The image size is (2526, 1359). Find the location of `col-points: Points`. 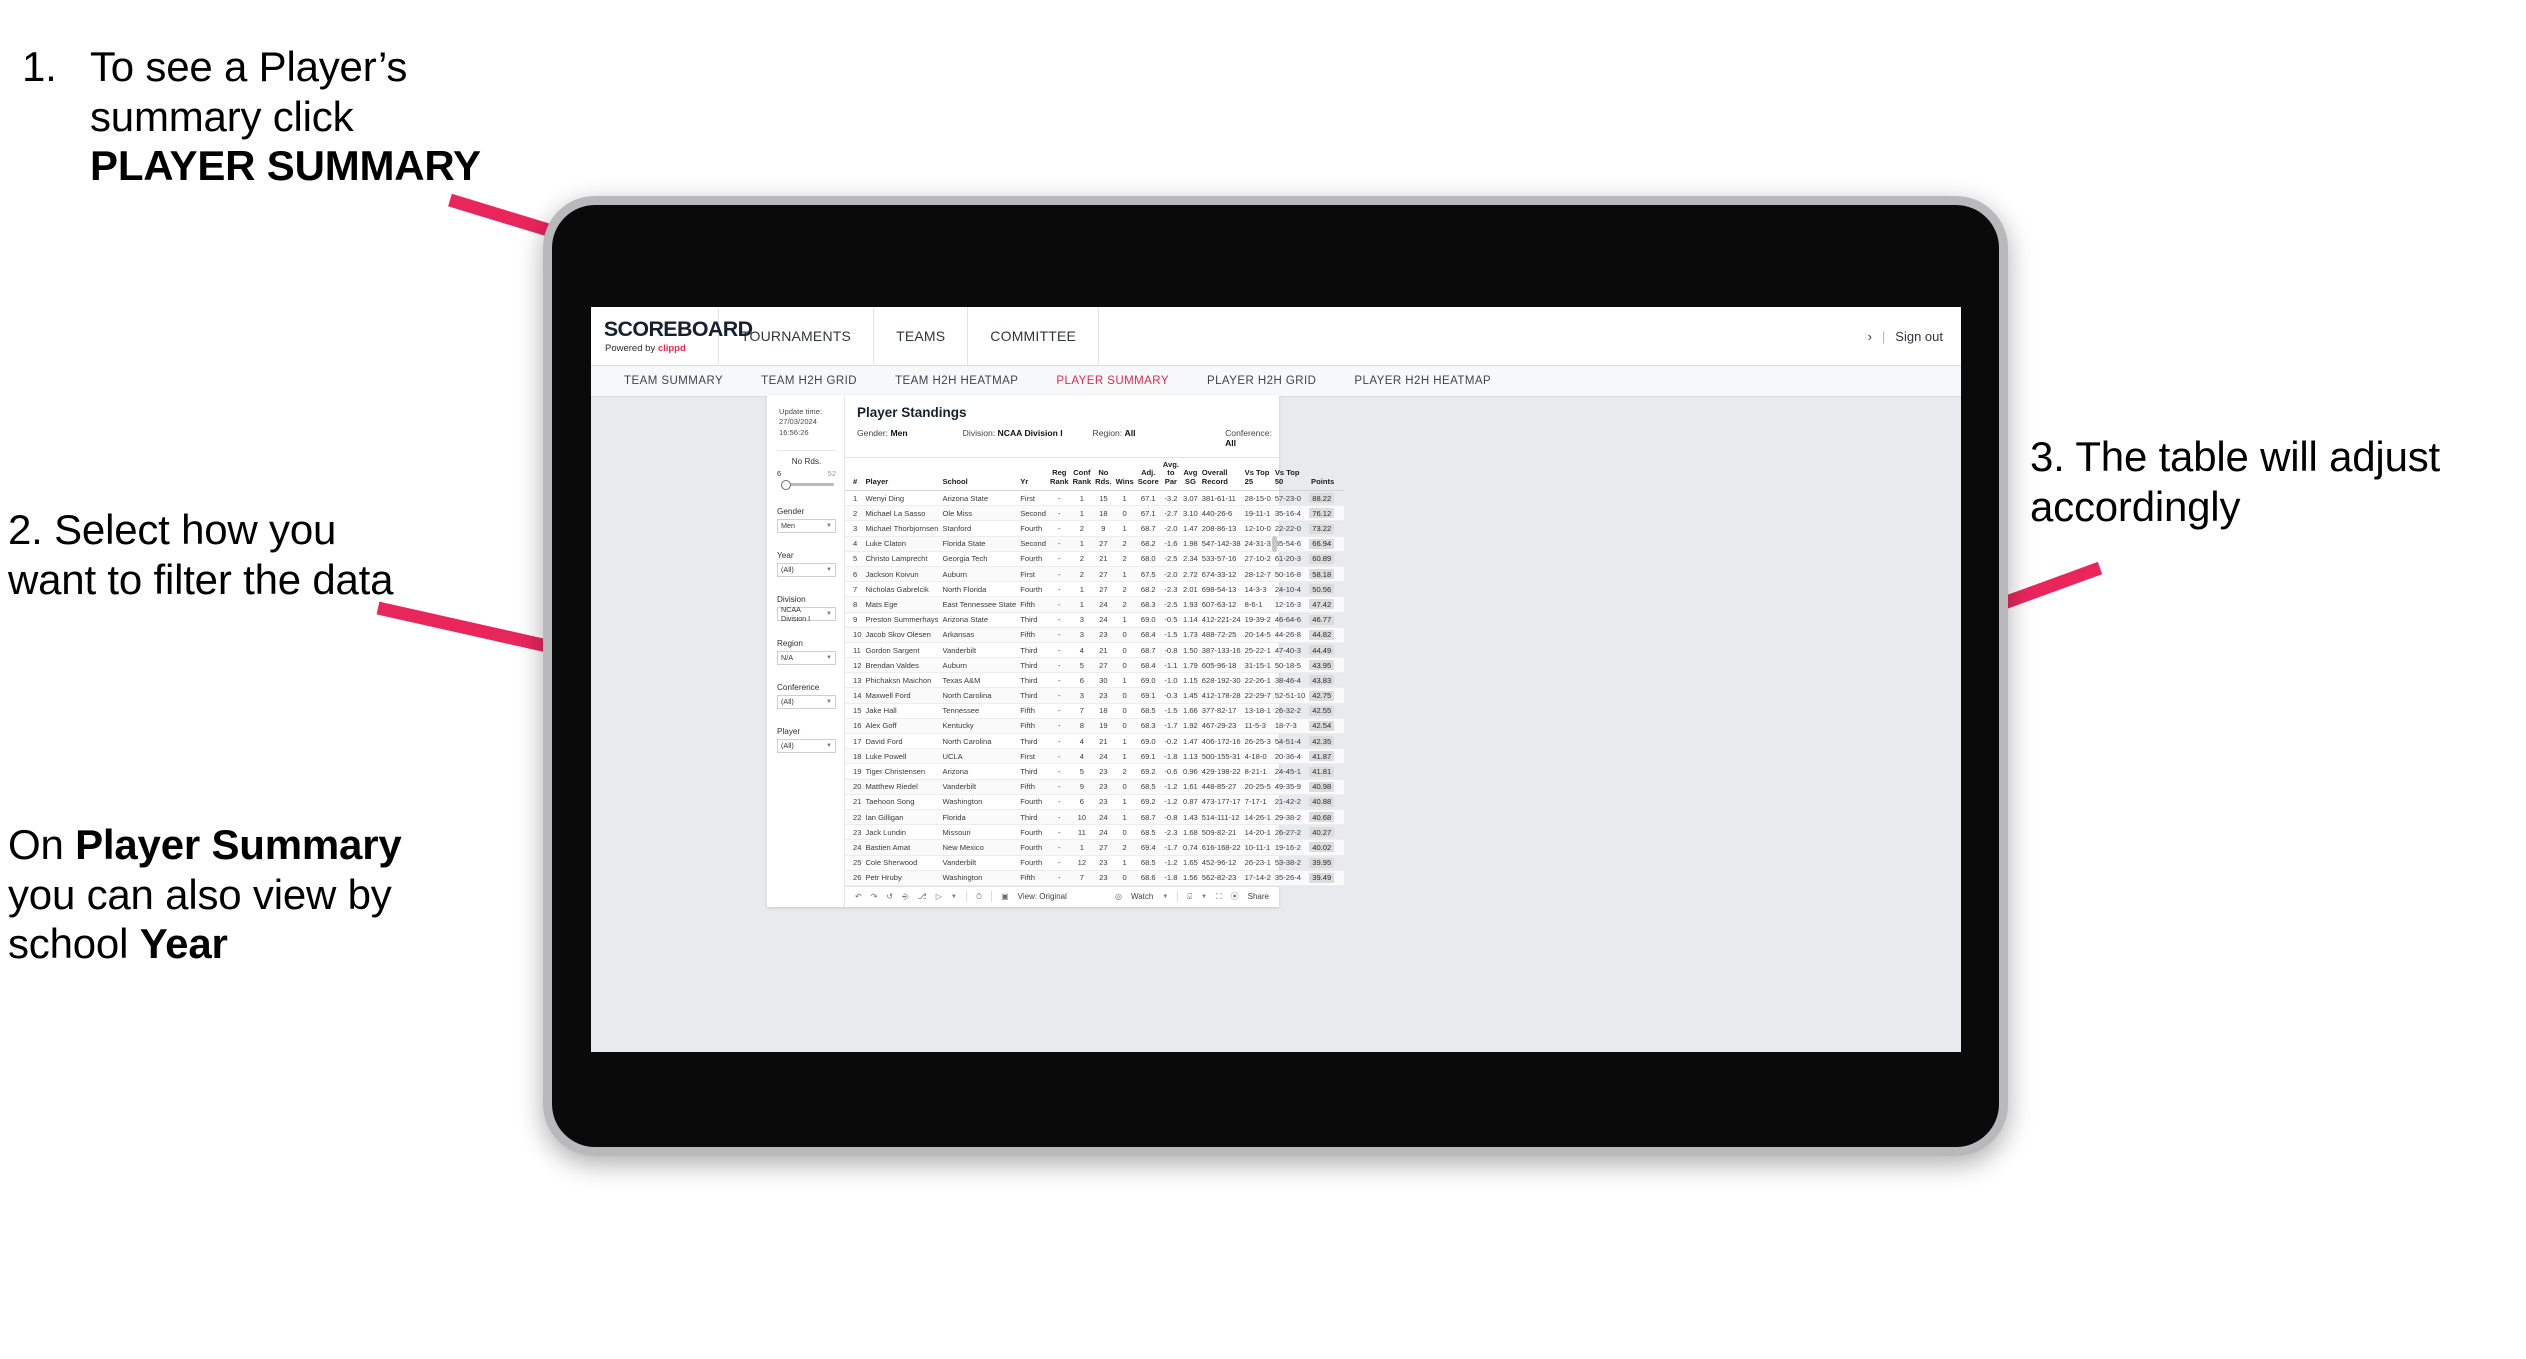

col-points: Points is located at coordinates (1326, 475).